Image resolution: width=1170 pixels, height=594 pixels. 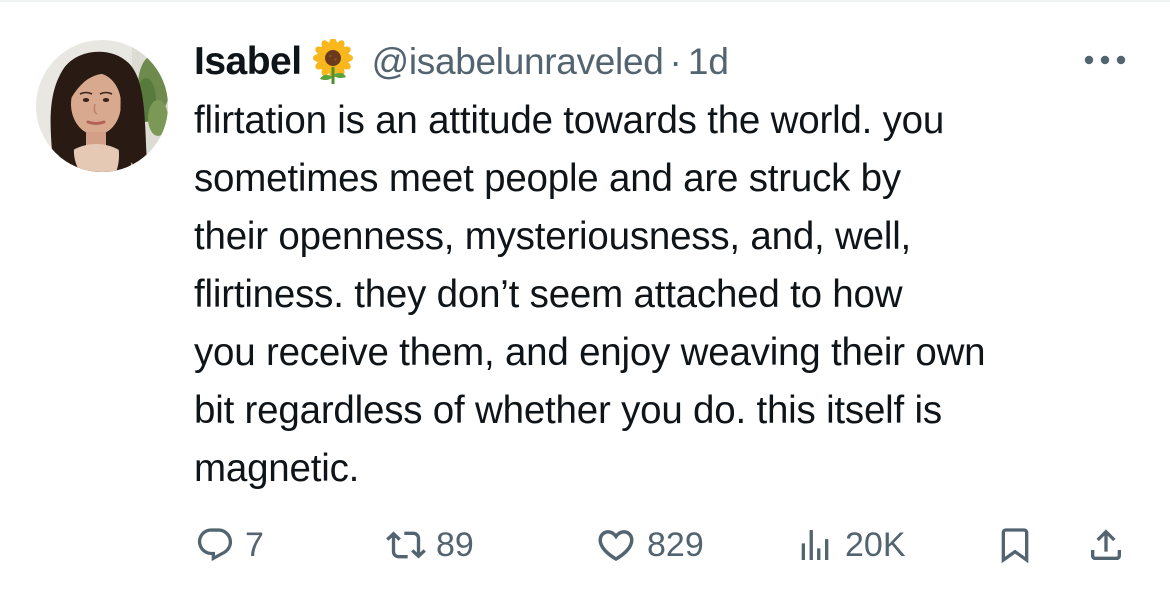 What do you see at coordinates (333, 62) in the screenshot?
I see `sunflower-icon` at bounding box center [333, 62].